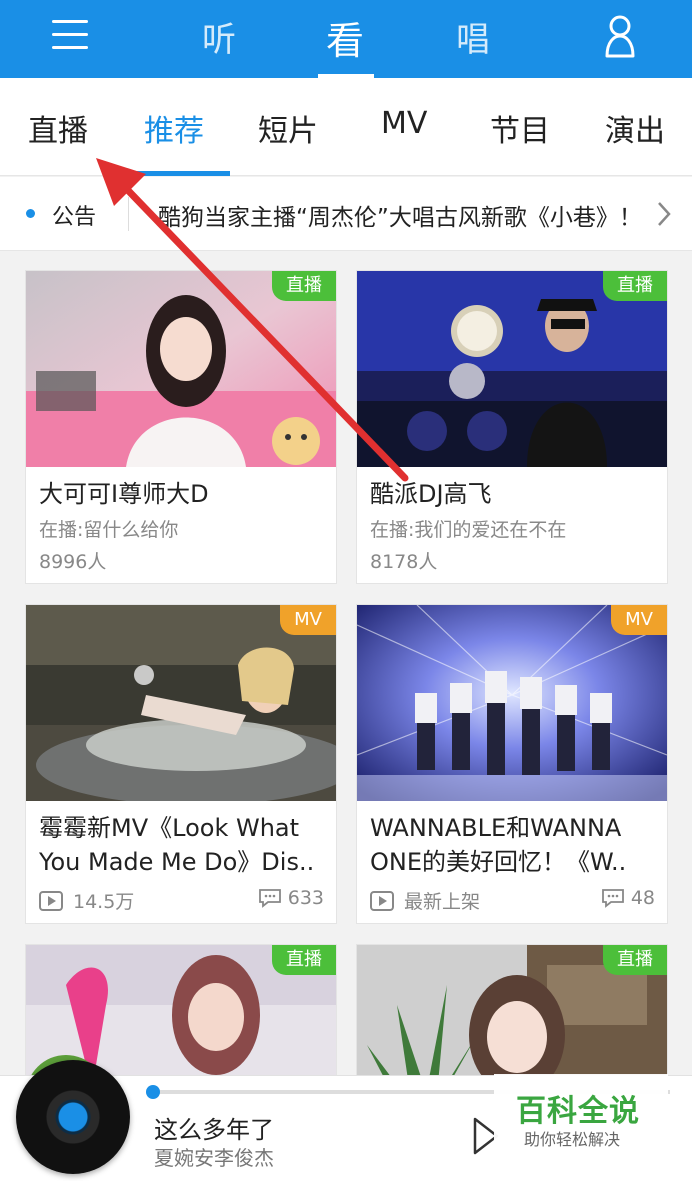 This screenshot has height=1181, width=692. I want to click on notice-divider, so click(128, 214).